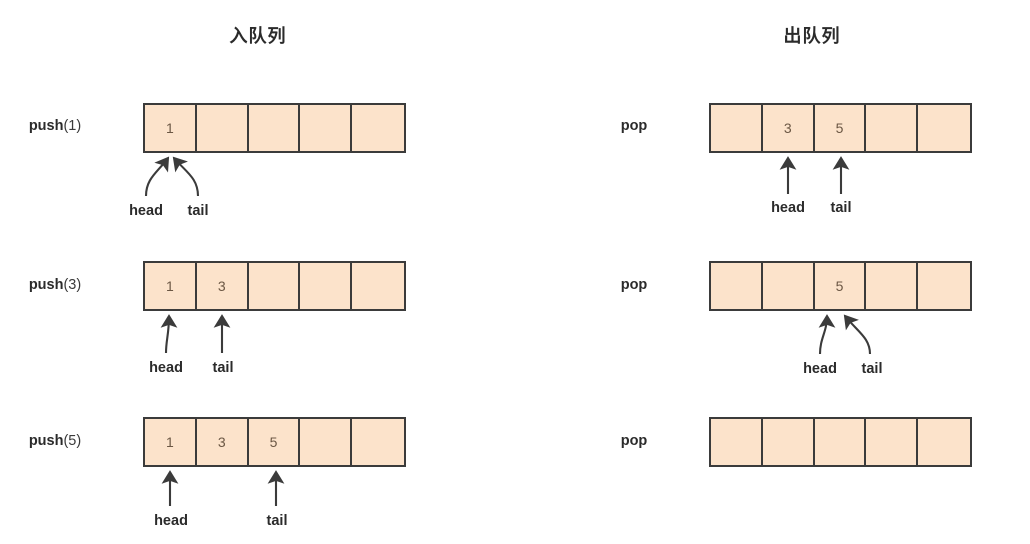 This screenshot has width=1030, height=544. I want to click on op-label-push-5: push(5), so click(55, 441).